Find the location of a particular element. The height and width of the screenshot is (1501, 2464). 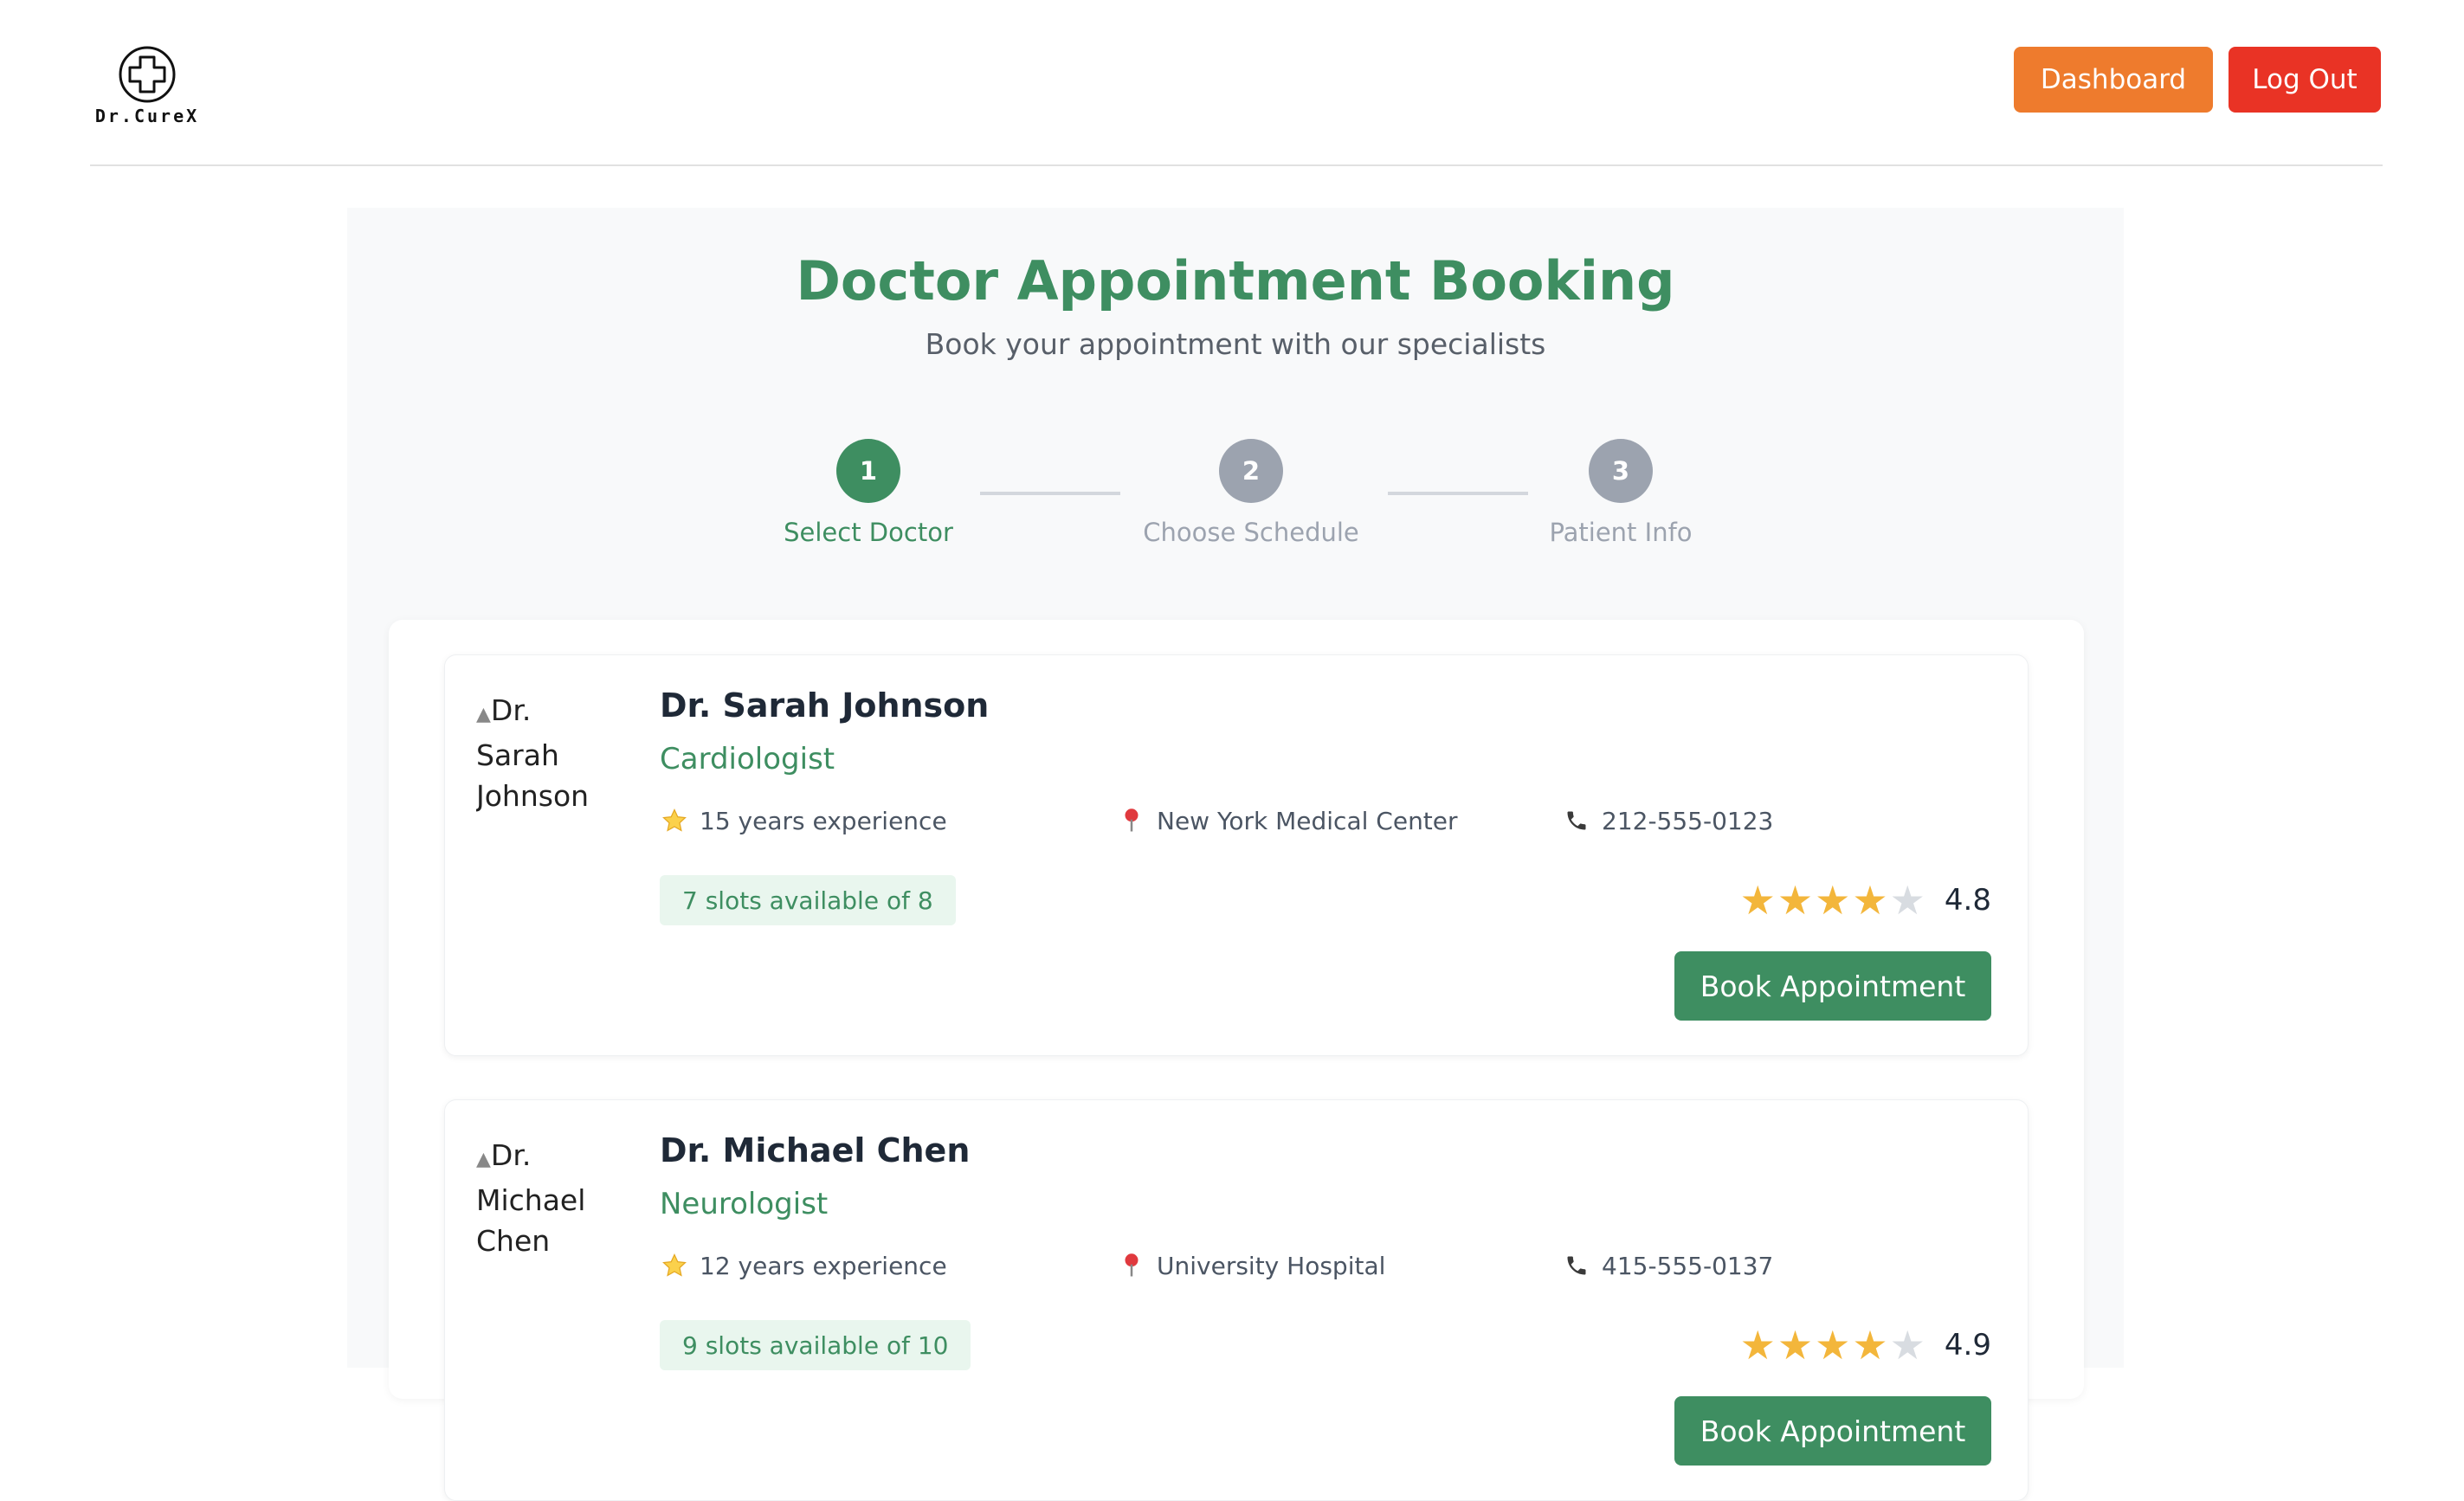

location: University Hospital is located at coordinates (1251, 1265).